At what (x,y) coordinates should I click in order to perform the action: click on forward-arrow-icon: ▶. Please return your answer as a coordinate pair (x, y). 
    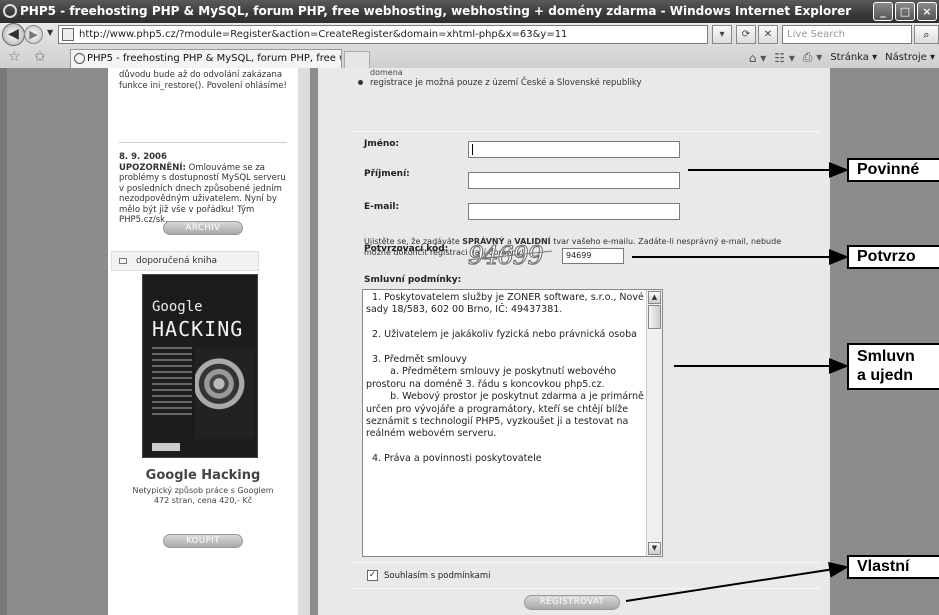
    Looking at the image, I should click on (33, 34).